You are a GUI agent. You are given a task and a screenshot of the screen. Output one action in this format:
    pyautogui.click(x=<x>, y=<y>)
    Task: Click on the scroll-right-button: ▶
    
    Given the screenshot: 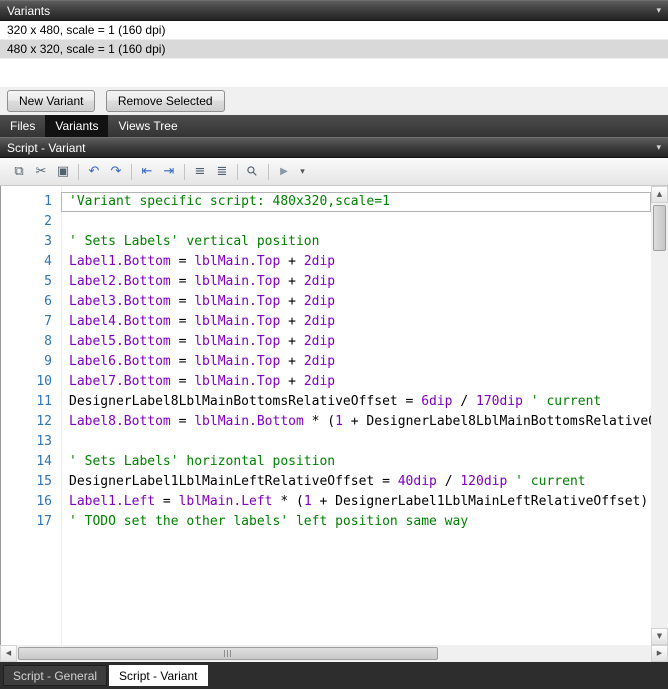 What is the action you would take?
    pyautogui.click(x=659, y=653)
    